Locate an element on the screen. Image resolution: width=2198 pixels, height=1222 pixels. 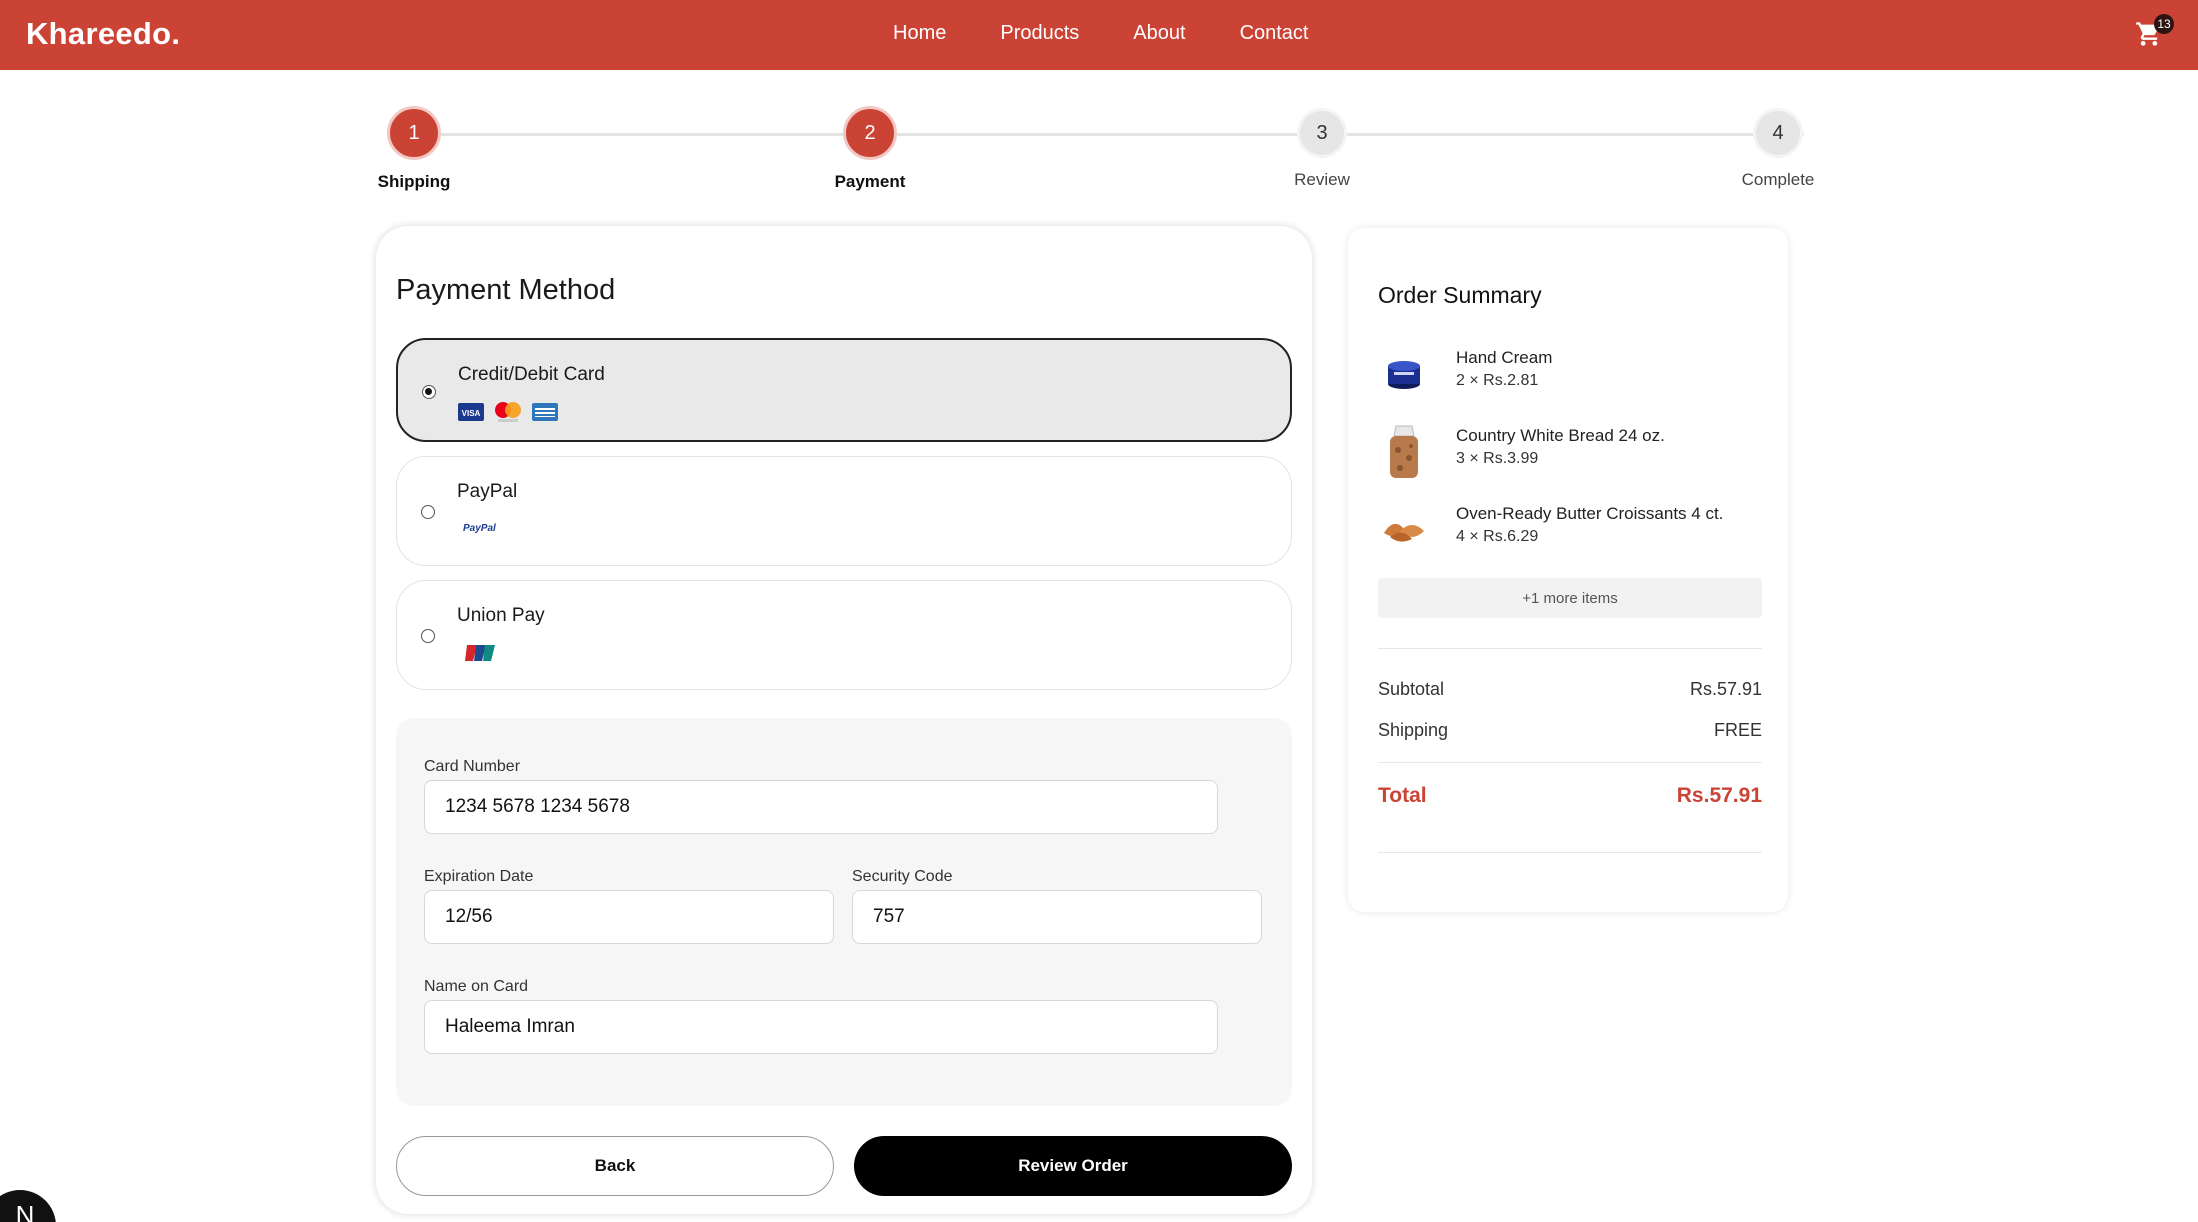
nav-links: Home Products About Contact is located at coordinates (1128, 33).